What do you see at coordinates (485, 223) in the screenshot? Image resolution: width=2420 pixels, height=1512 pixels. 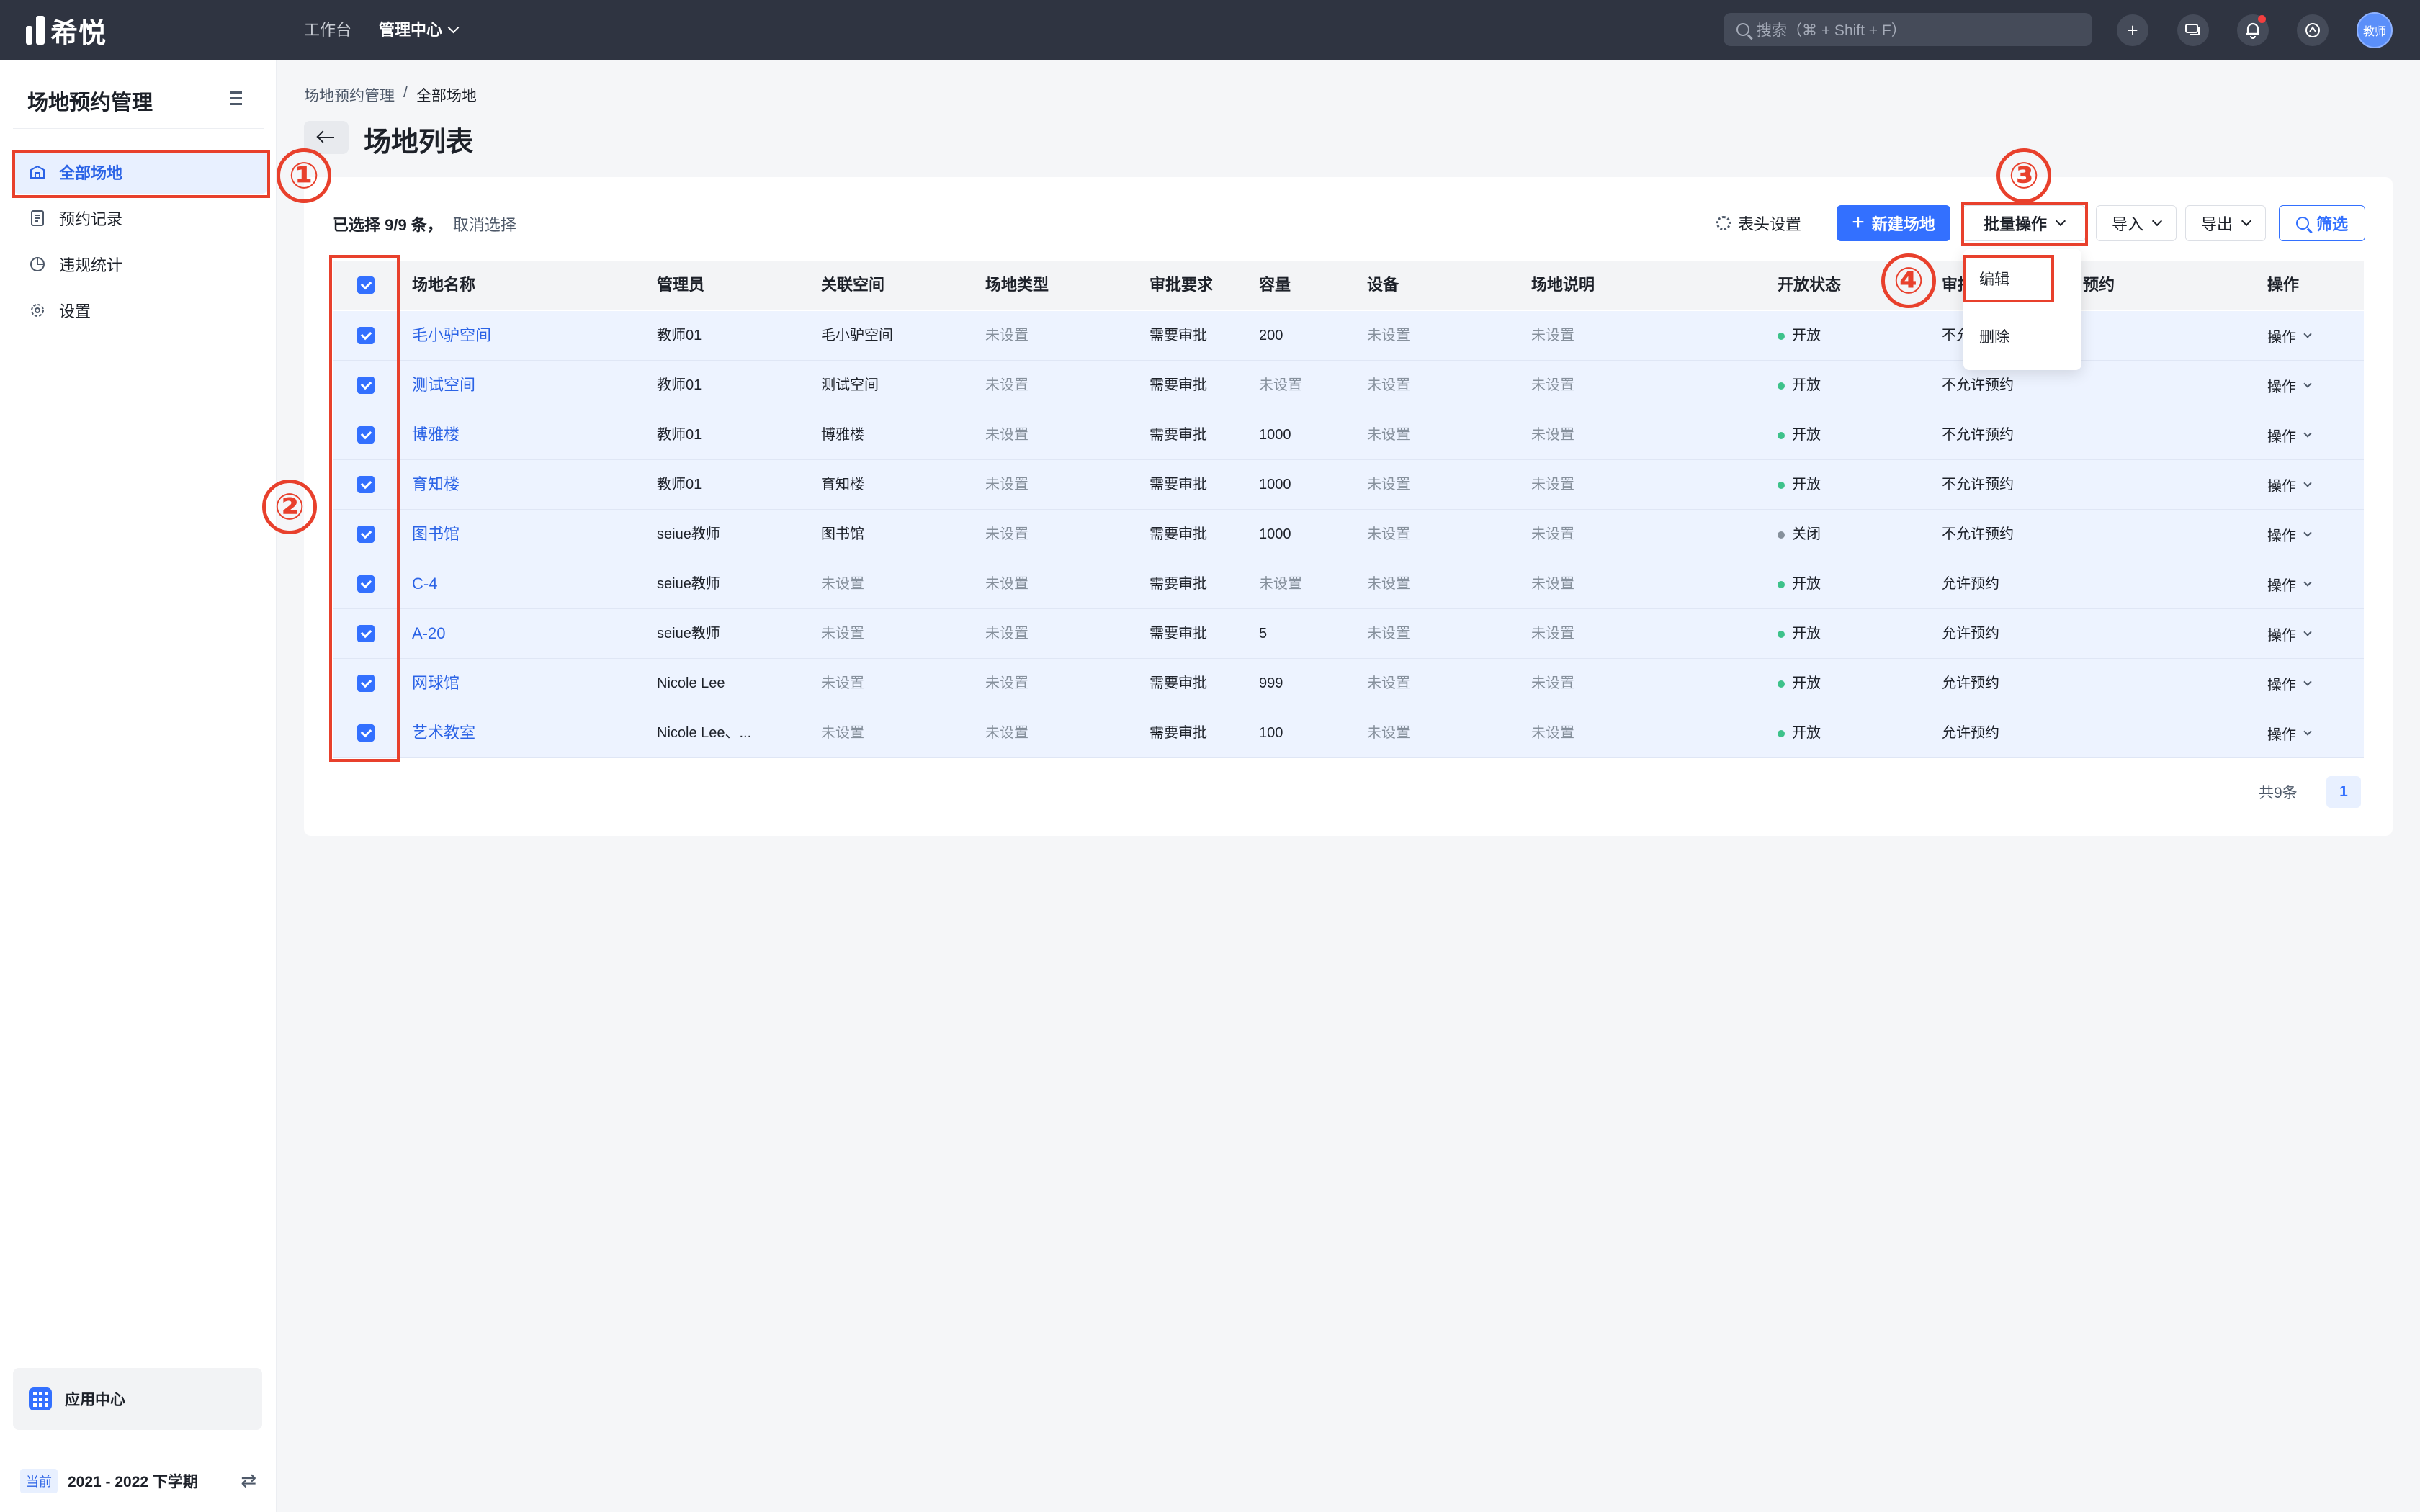 I see `cancel-selection-link: 取消选择` at bounding box center [485, 223].